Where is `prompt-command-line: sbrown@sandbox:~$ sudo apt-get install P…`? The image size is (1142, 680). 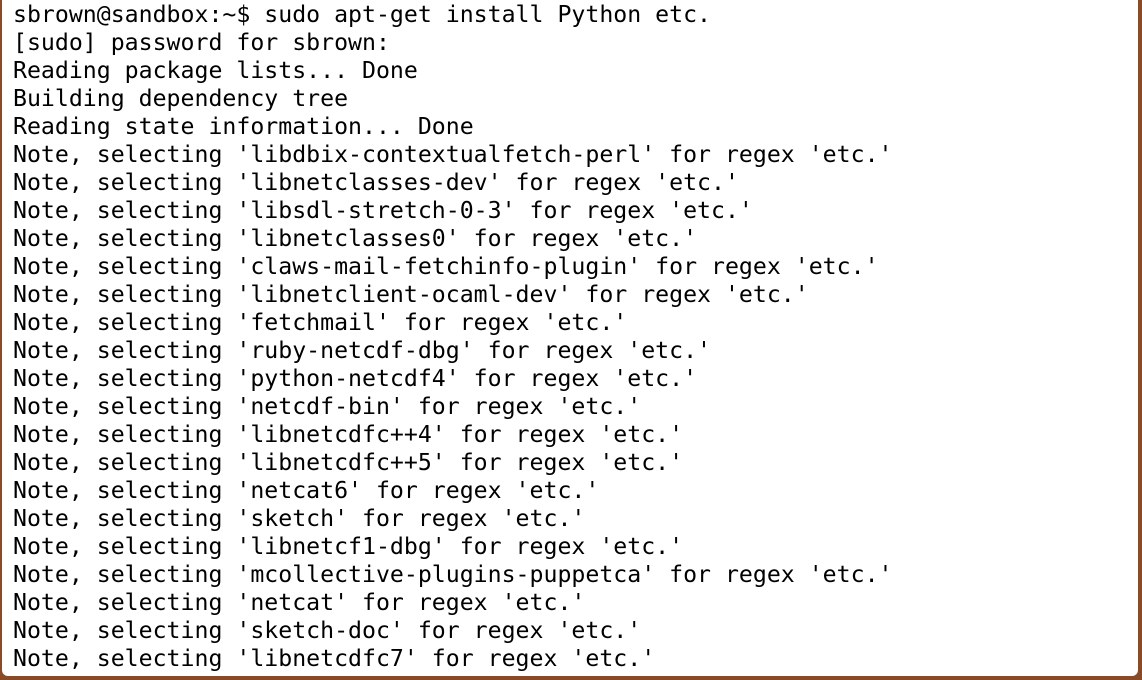 prompt-command-line: sbrown@sandbox:~$ sudo apt-get install P… is located at coordinates (362, 14).